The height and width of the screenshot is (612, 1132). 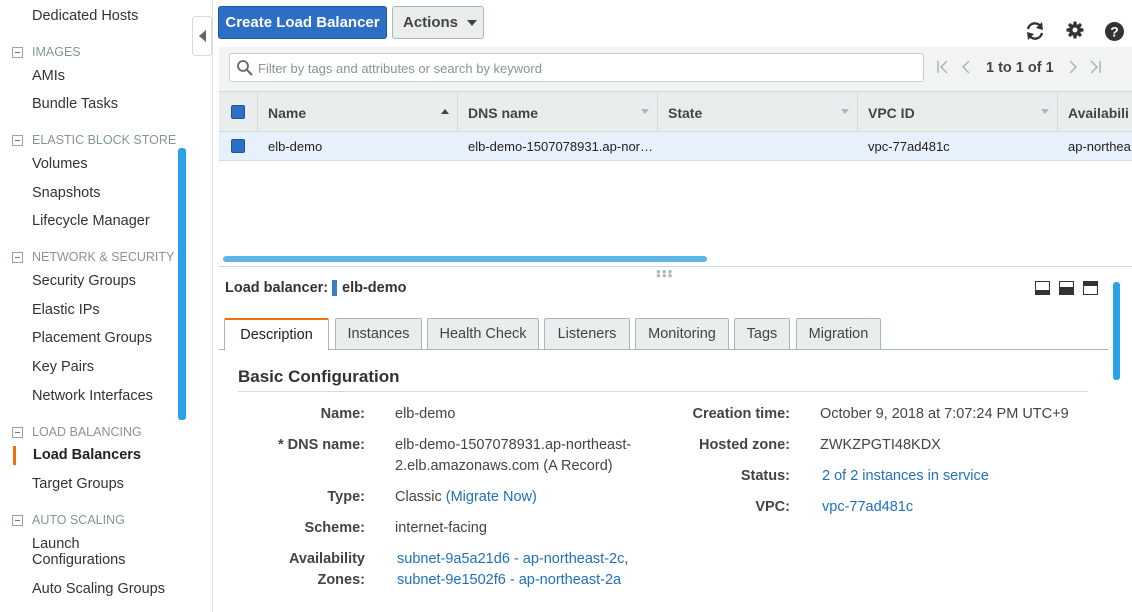 What do you see at coordinates (682, 334) in the screenshot?
I see `tab-monitoring: Monitoring` at bounding box center [682, 334].